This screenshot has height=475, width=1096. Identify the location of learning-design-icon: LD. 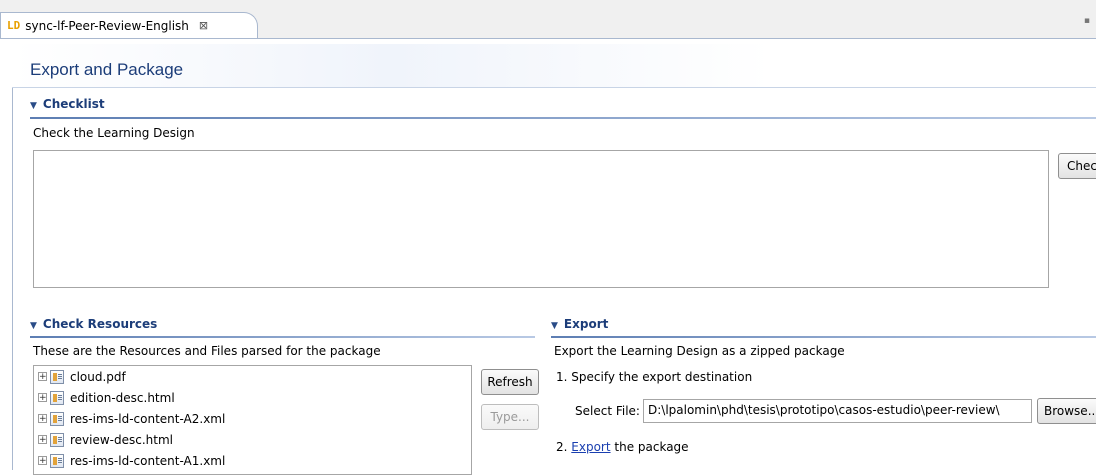
(14, 25).